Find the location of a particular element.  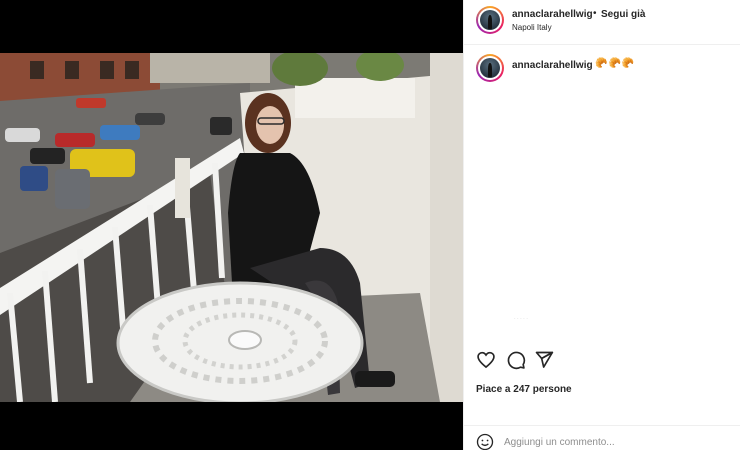

author-username: annaclarahellwig is located at coordinates (552, 14).